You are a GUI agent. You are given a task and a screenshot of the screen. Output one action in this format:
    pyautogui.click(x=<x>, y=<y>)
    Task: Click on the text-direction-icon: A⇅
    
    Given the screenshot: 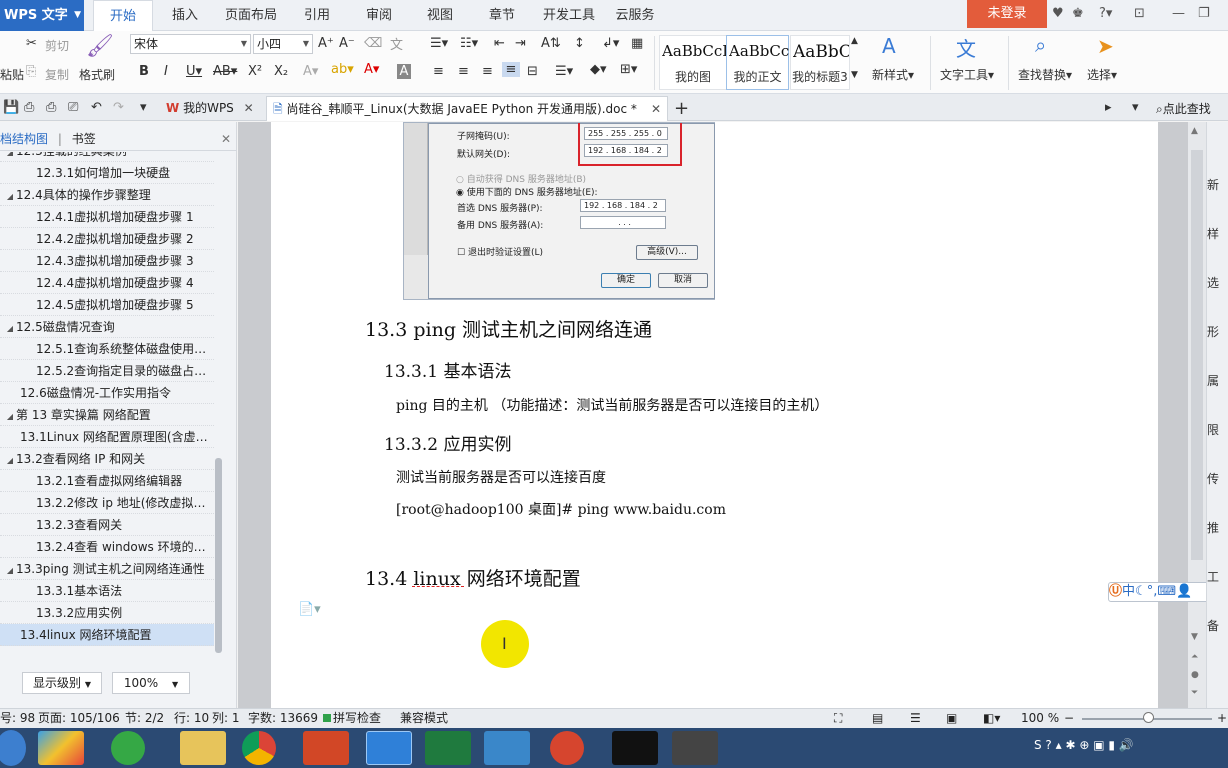 What is the action you would take?
    pyautogui.click(x=551, y=43)
    